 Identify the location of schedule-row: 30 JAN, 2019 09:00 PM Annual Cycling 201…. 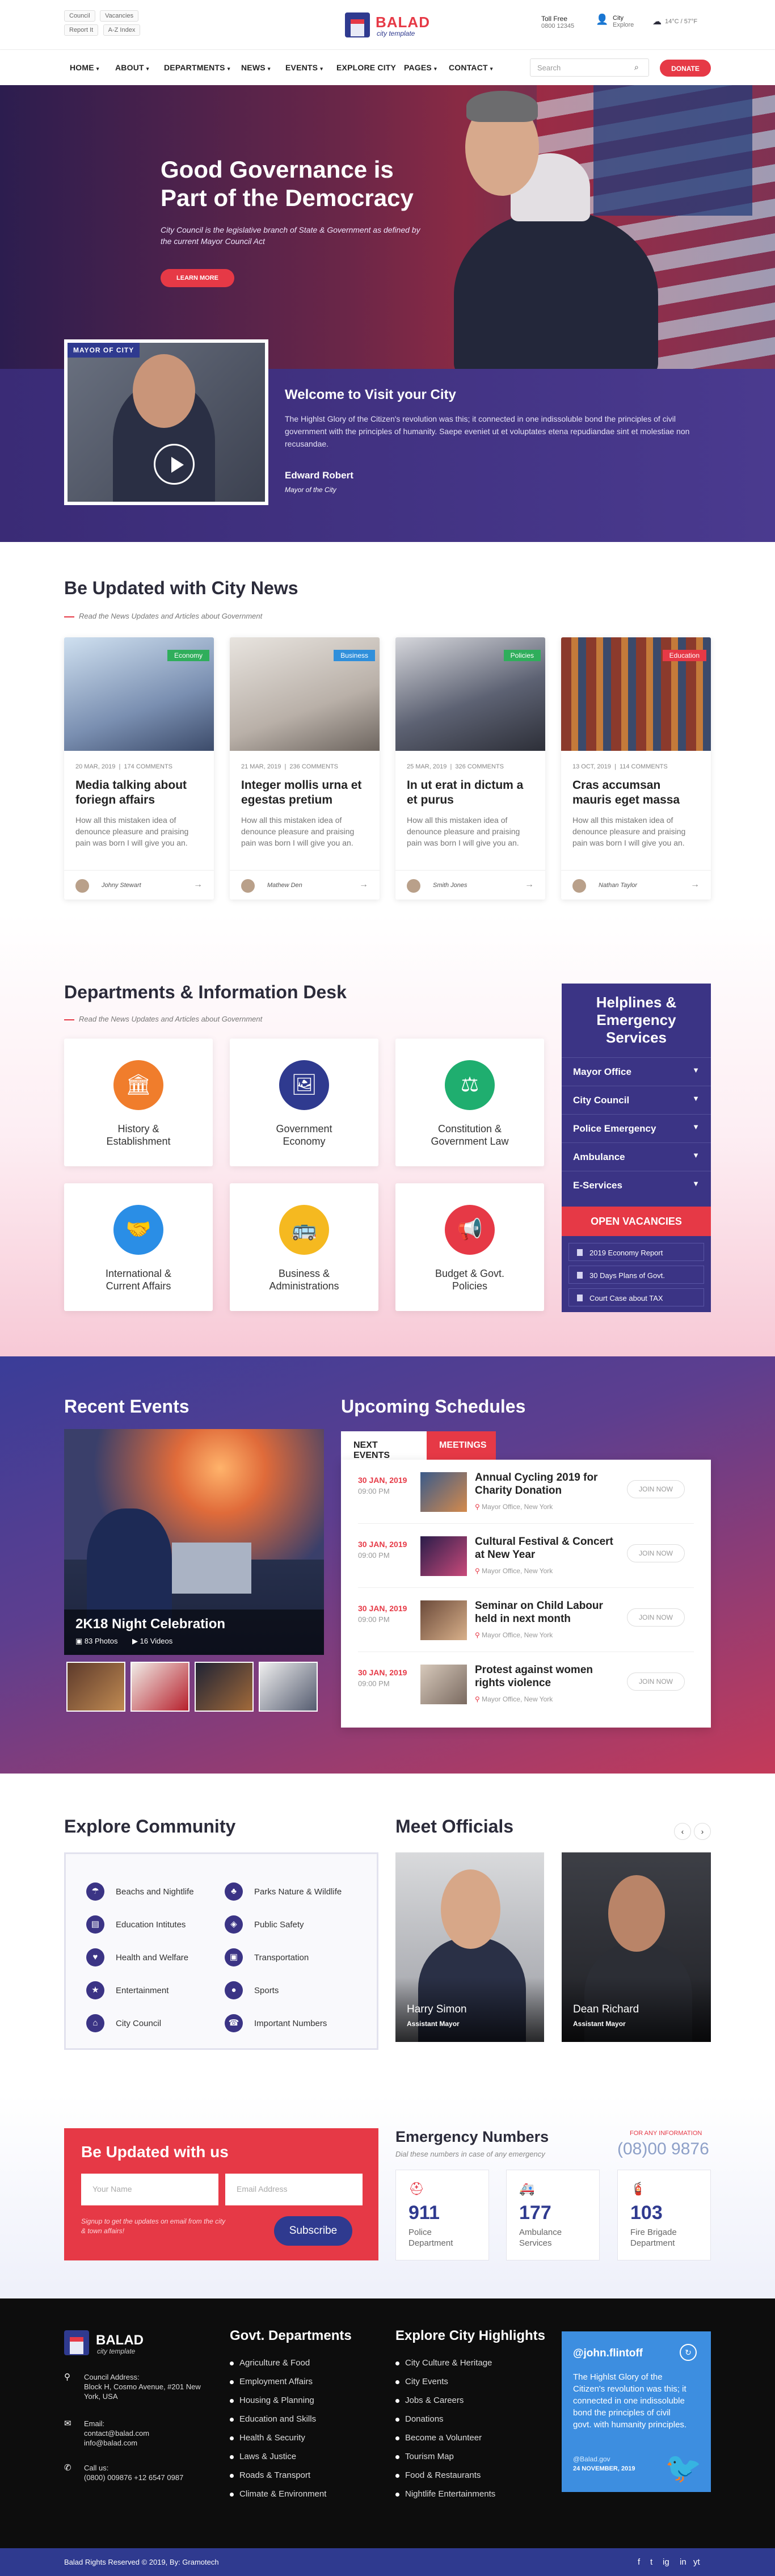
(526, 1492).